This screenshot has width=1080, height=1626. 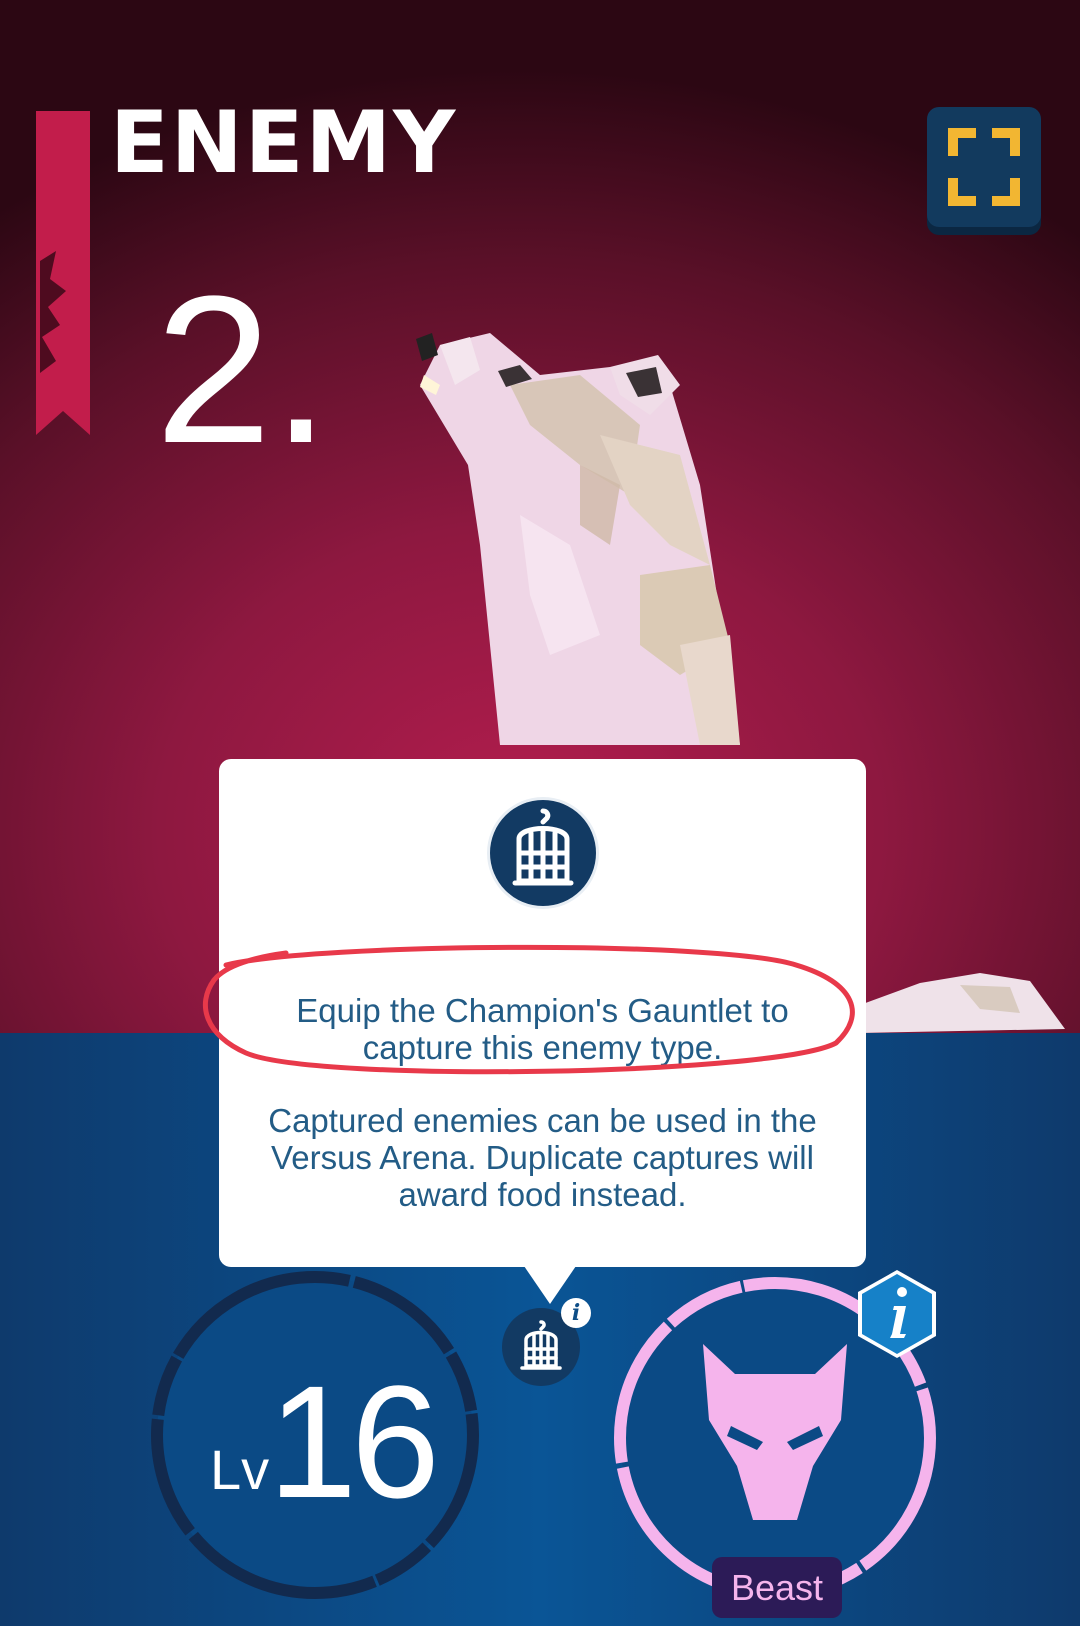 I want to click on type-info-button, so click(x=897, y=1314).